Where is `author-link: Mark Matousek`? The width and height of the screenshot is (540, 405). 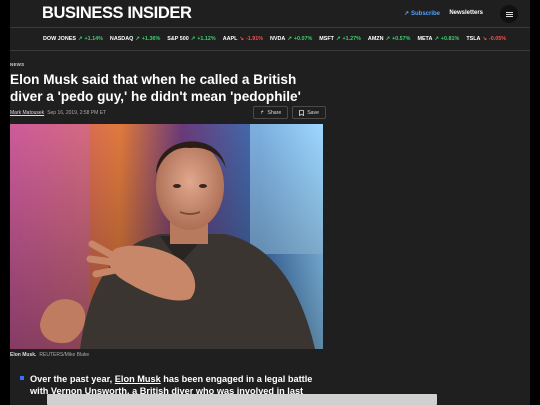
author-link: Mark Matousek is located at coordinates (27, 113).